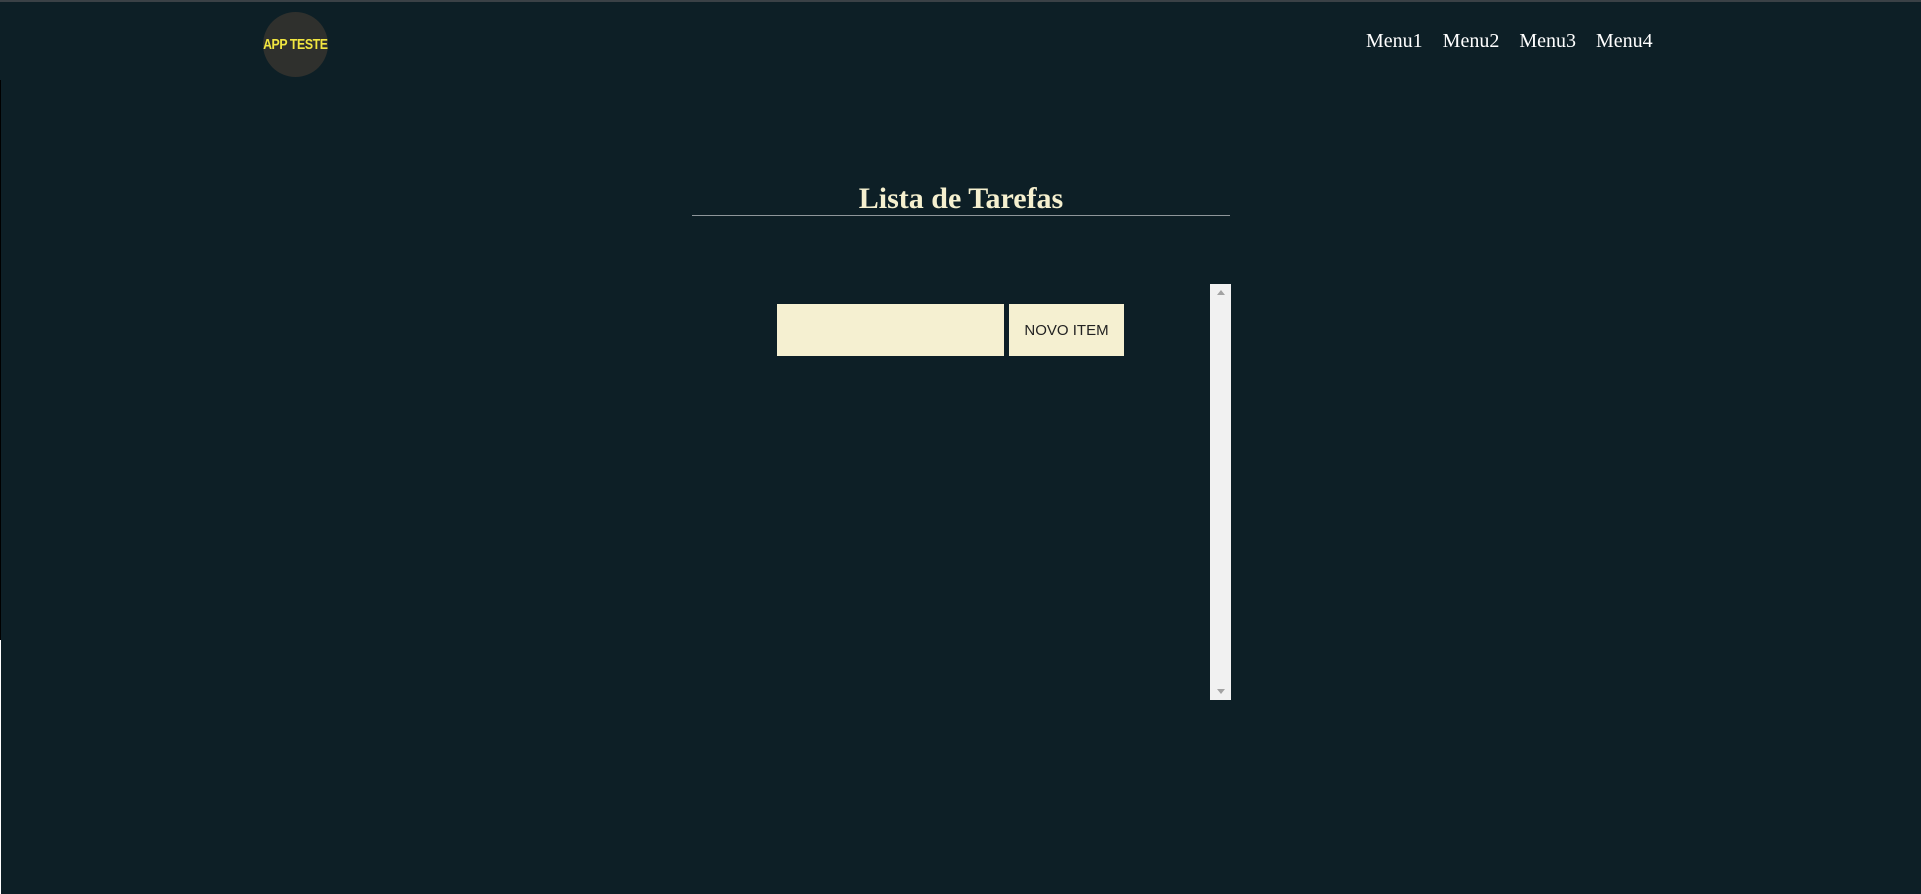 The height and width of the screenshot is (894, 1921). Describe the element at coordinates (1624, 41) in the screenshot. I see `nav-item-menu4: Menu4` at that location.